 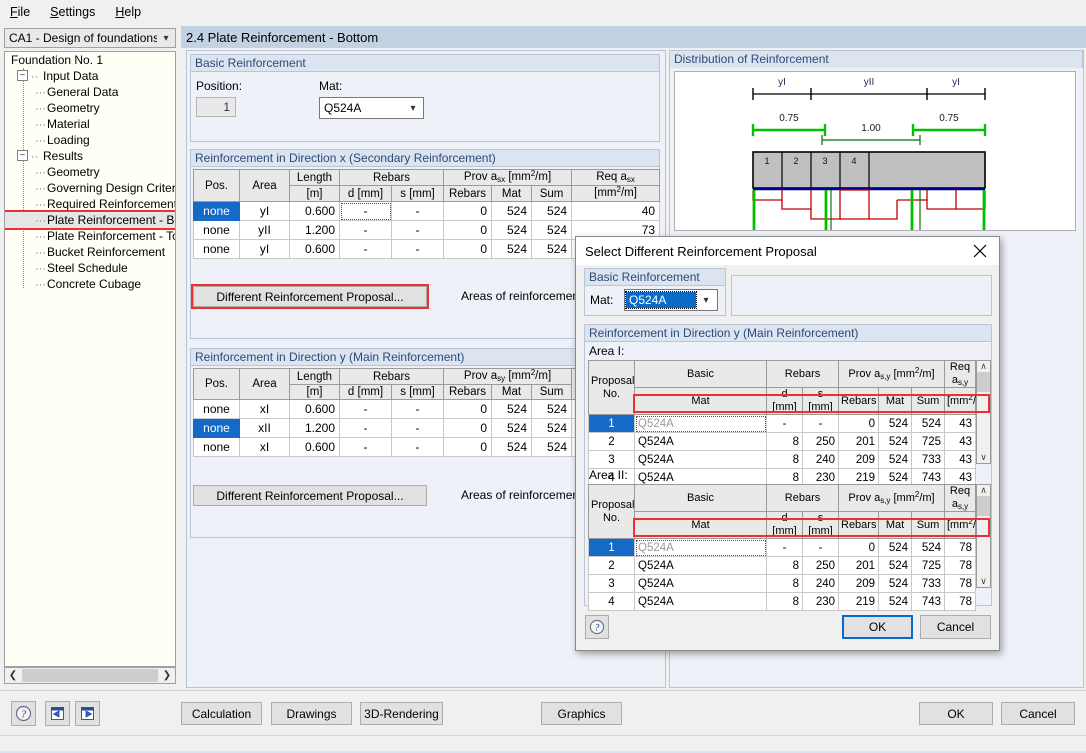 What do you see at coordinates (371, 108) in the screenshot?
I see `mat-combo: Q524A ▾` at bounding box center [371, 108].